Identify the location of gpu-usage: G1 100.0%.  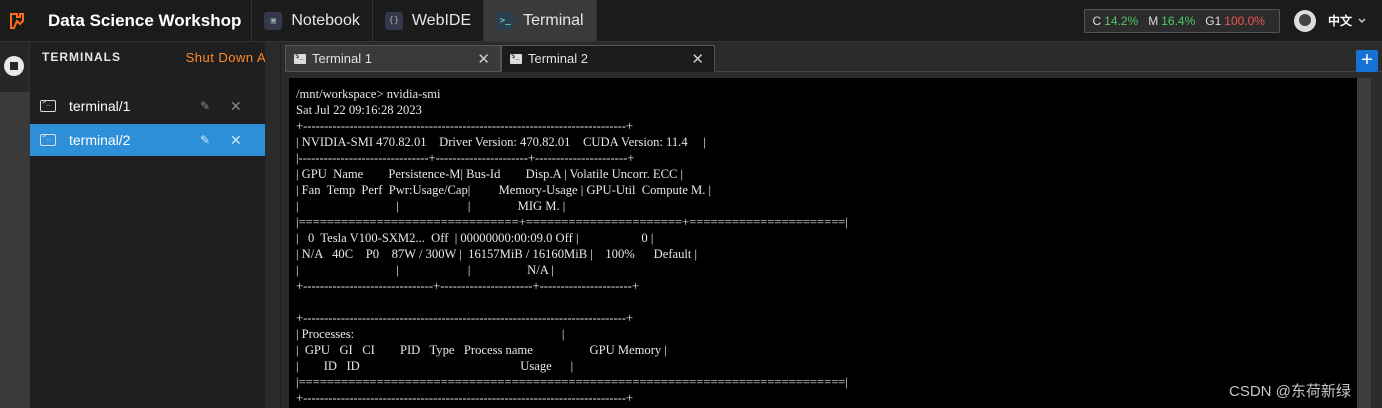
(1235, 20).